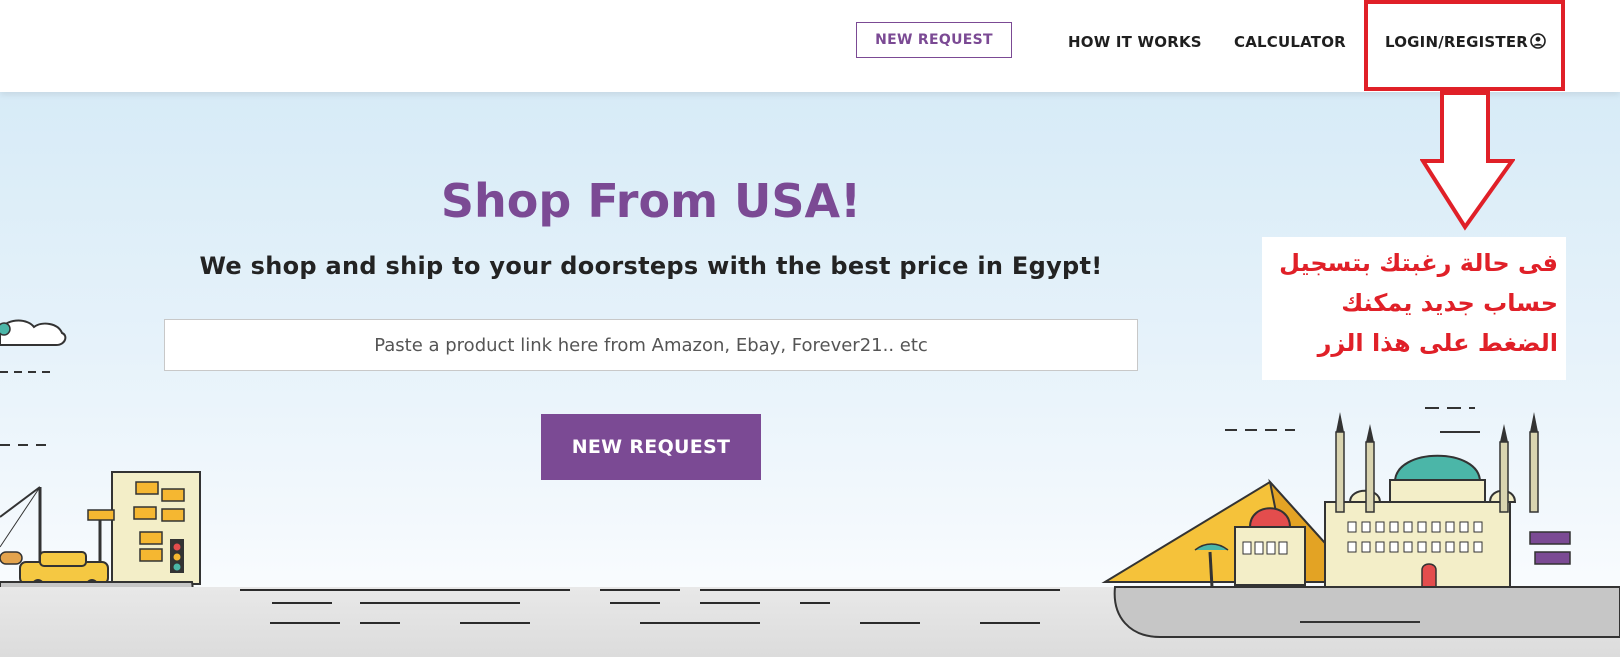 Image resolution: width=1620 pixels, height=657 pixels. What do you see at coordinates (1418, 263) in the screenshot?
I see `annotation-line: فى حالة رغبتك بتسجيل` at bounding box center [1418, 263].